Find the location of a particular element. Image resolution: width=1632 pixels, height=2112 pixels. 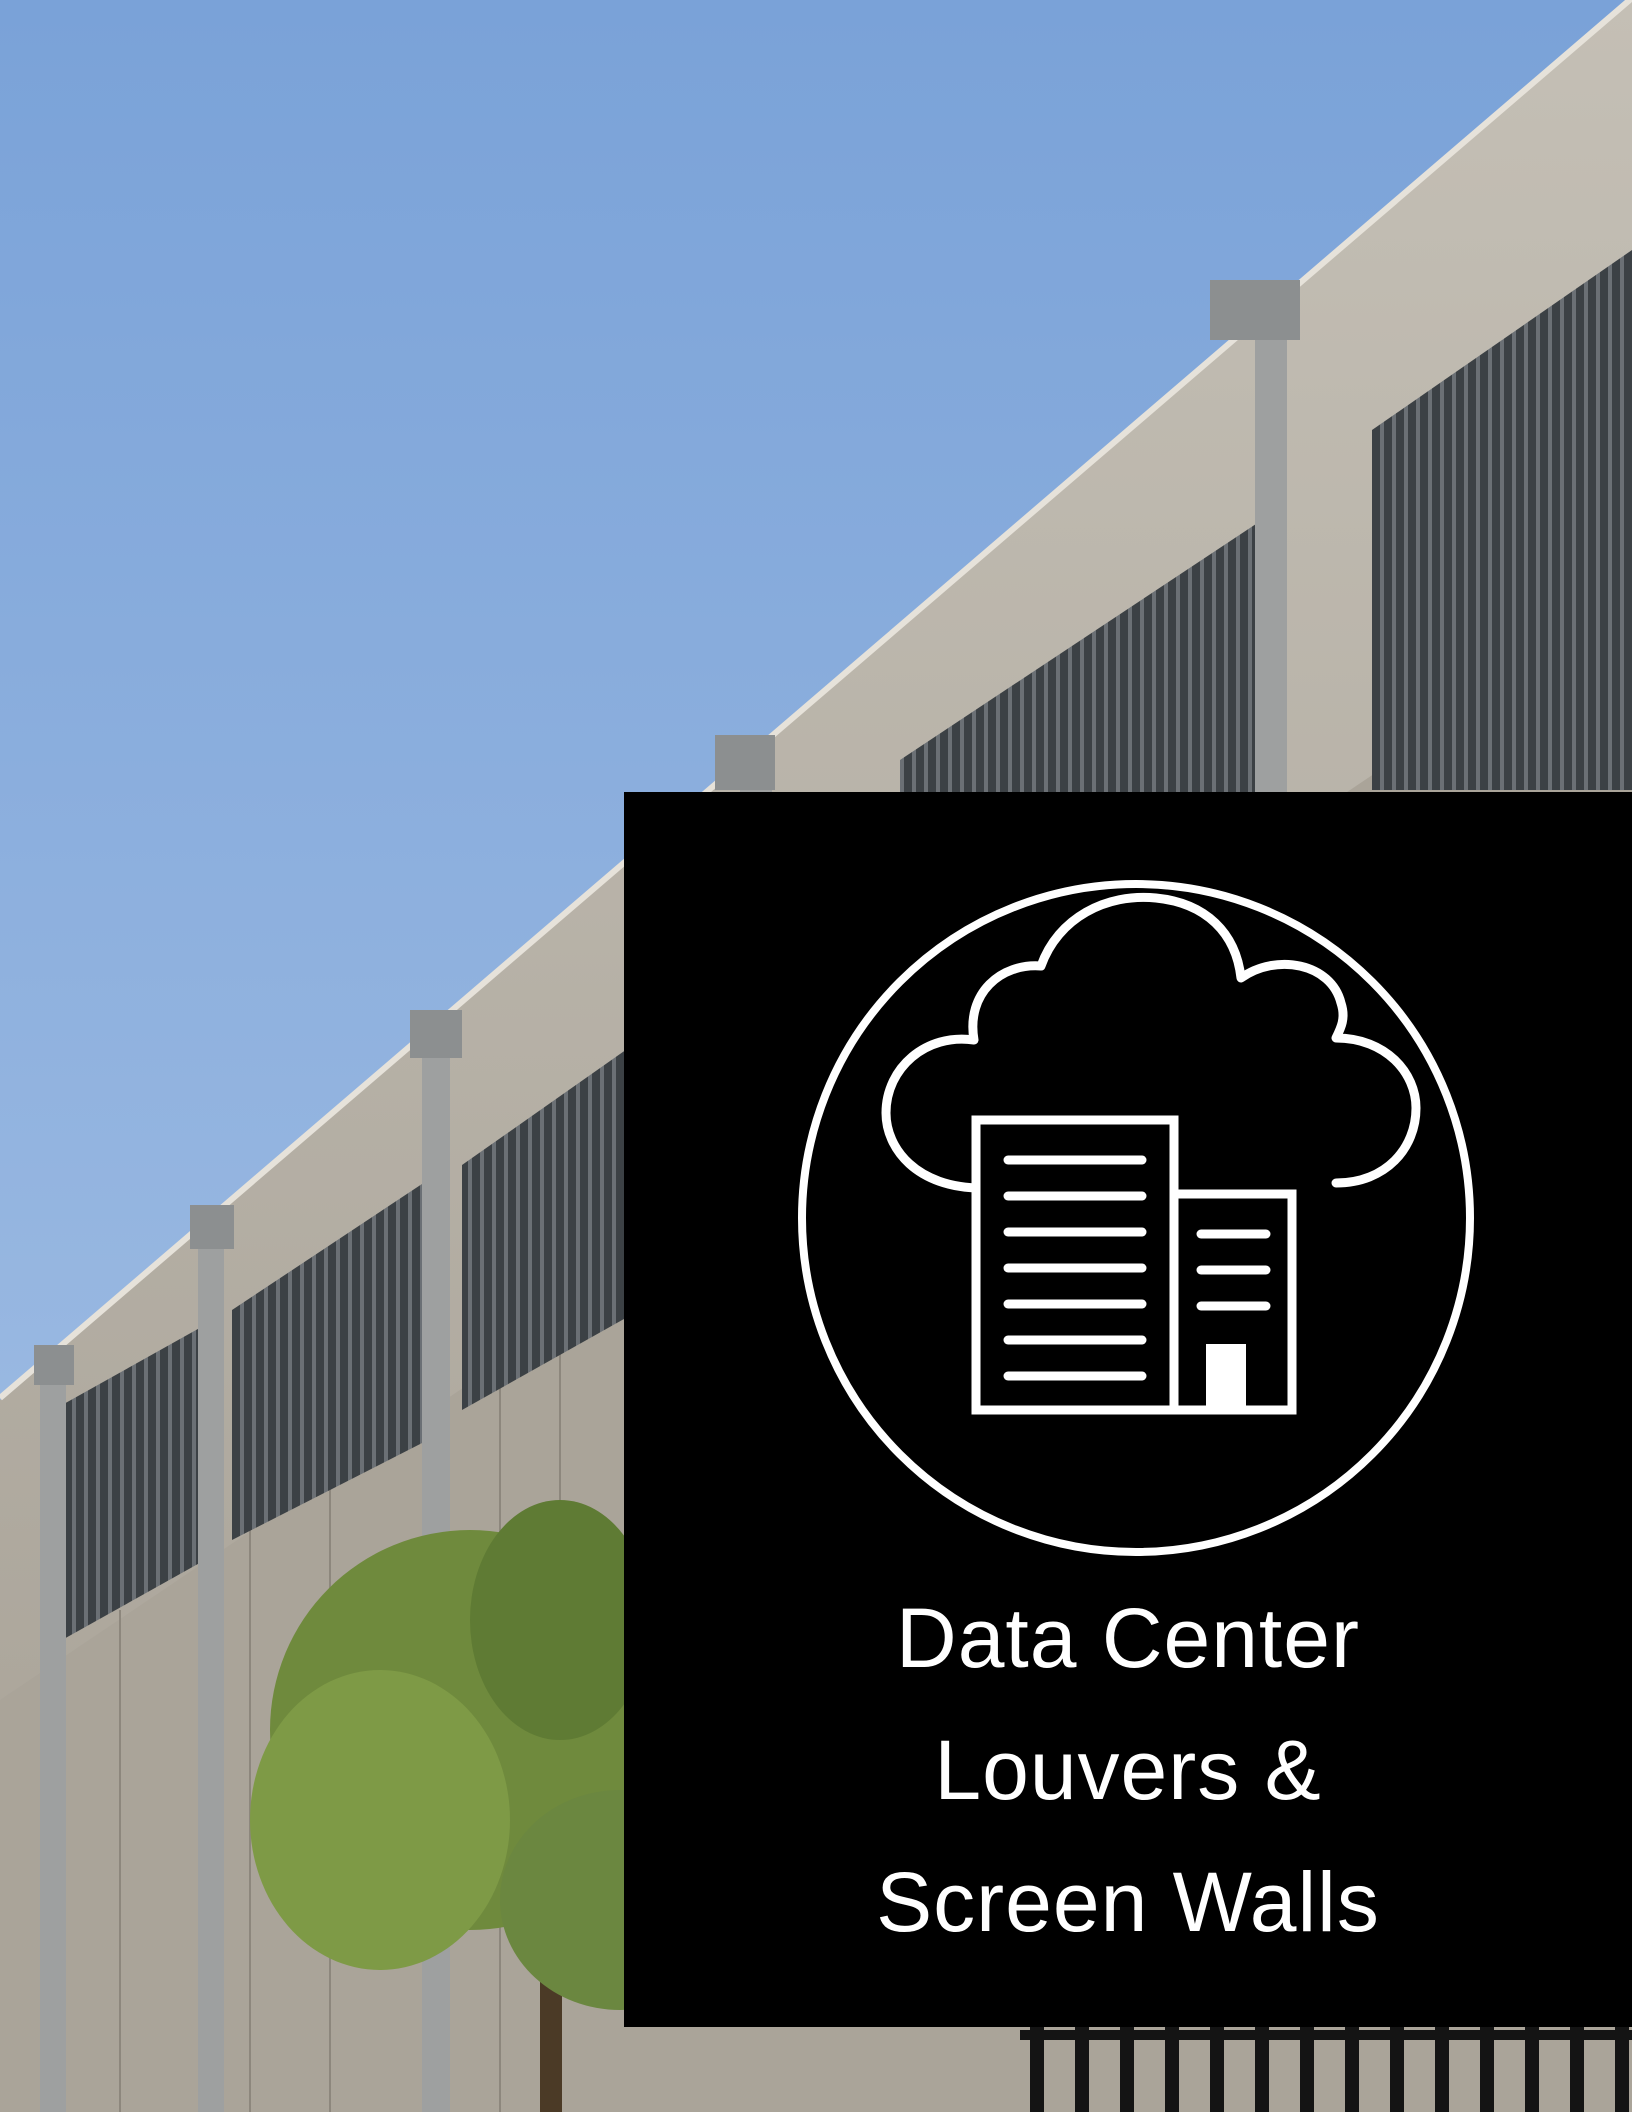

caption-line-1: Data Center is located at coordinates (1128, 1638).